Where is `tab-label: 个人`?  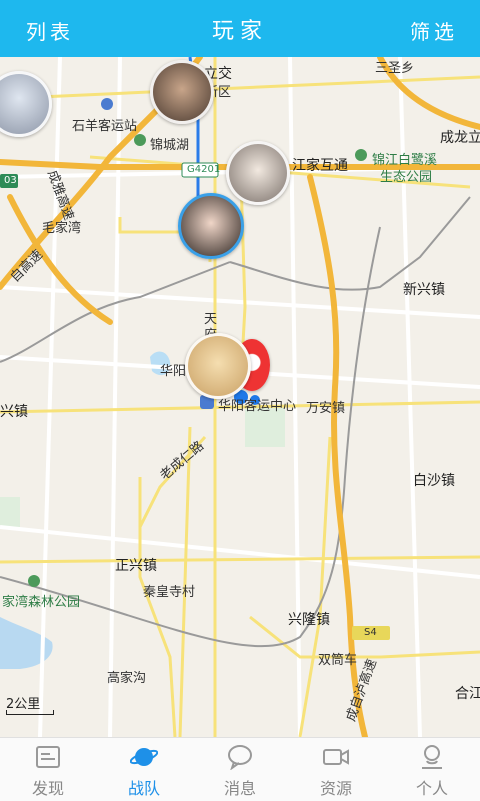
tab-label: 个人 is located at coordinates (431, 788).